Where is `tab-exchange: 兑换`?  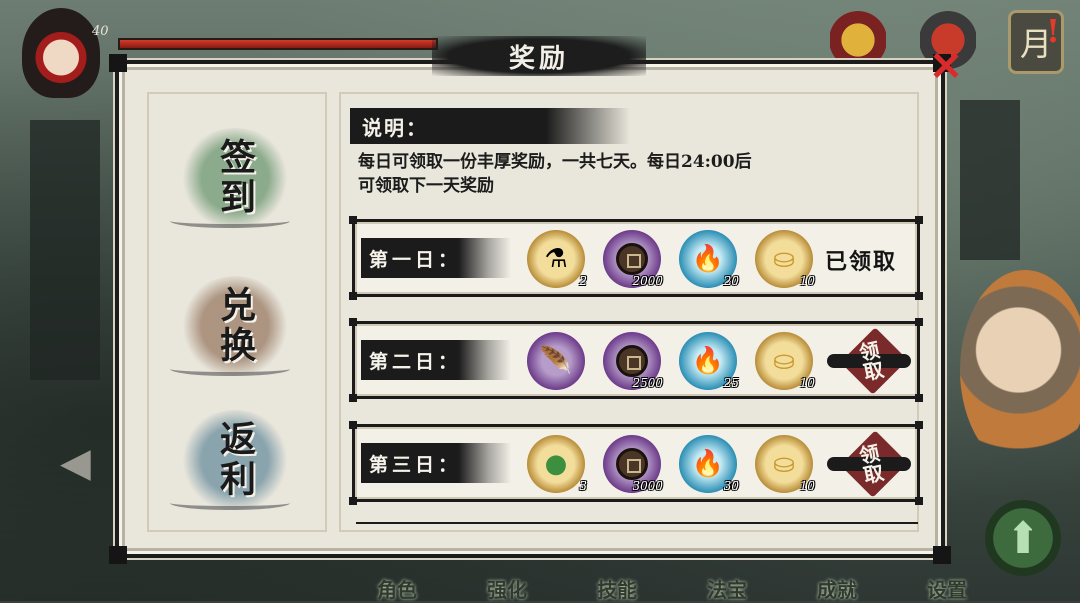 tab-exchange: 兑换 is located at coordinates (235, 326).